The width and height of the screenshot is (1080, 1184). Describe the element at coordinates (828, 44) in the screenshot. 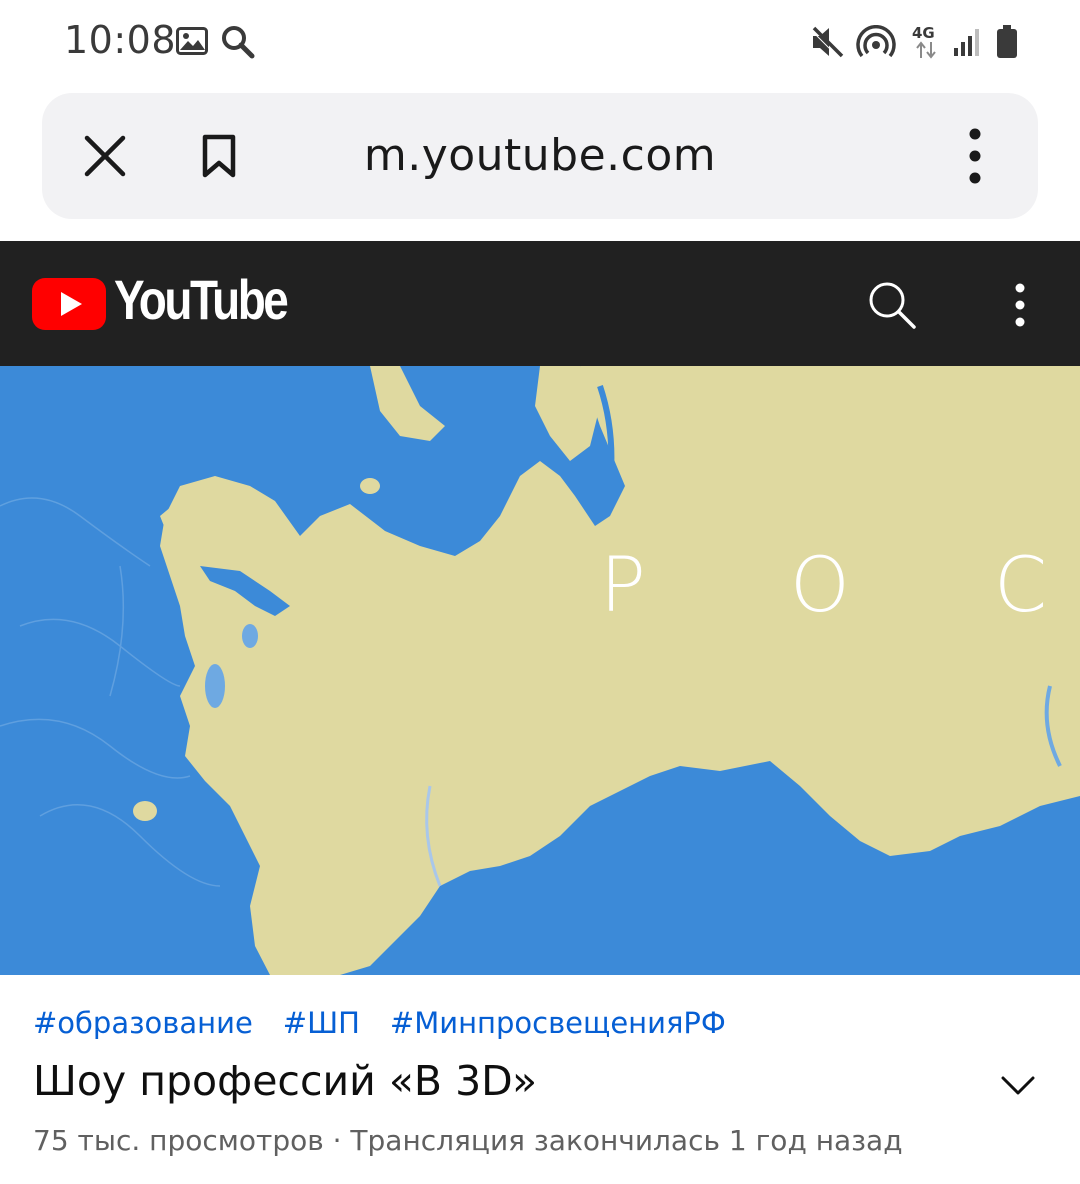

I see `mute-icon` at that location.